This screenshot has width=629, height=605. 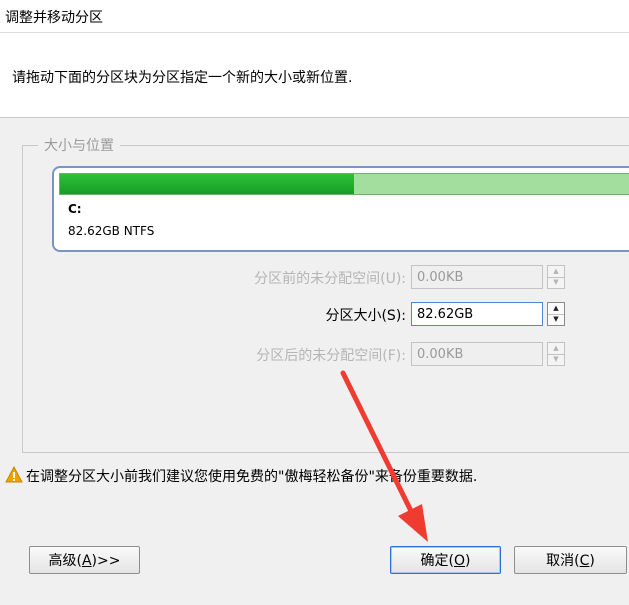 What do you see at coordinates (477, 314) in the screenshot?
I see `partition-size-input` at bounding box center [477, 314].